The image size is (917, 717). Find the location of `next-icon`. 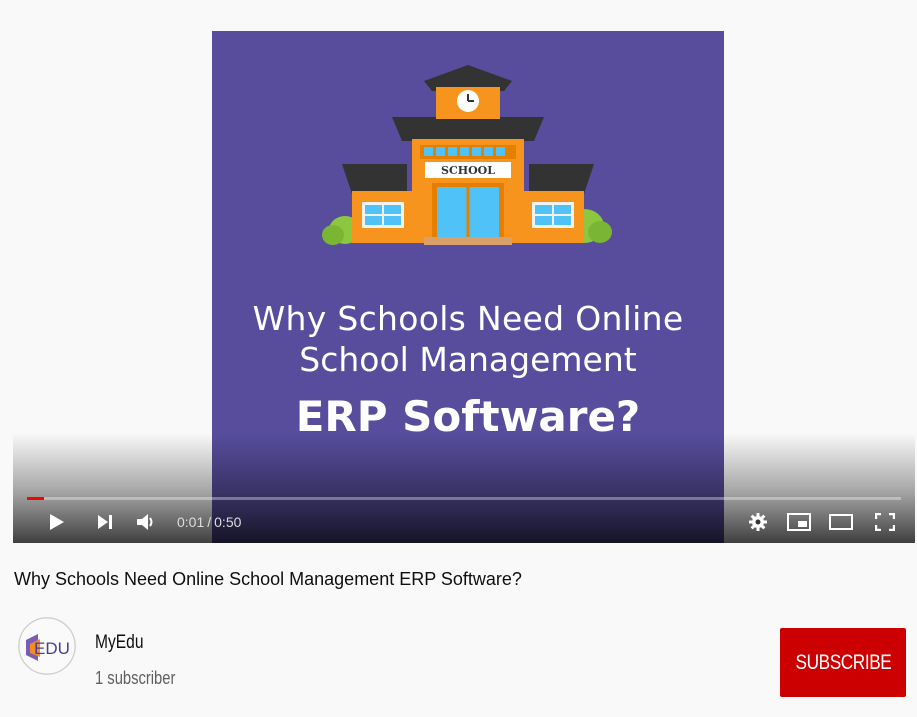

next-icon is located at coordinates (105, 522).